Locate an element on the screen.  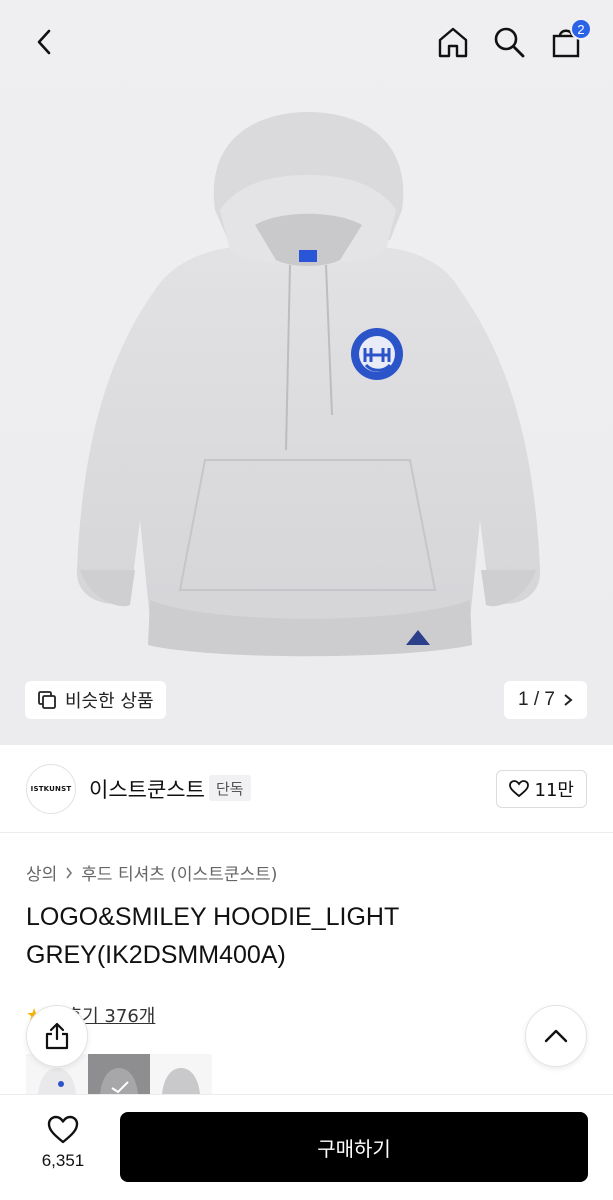
exclusive-badge: 단독 is located at coordinates (230, 788).